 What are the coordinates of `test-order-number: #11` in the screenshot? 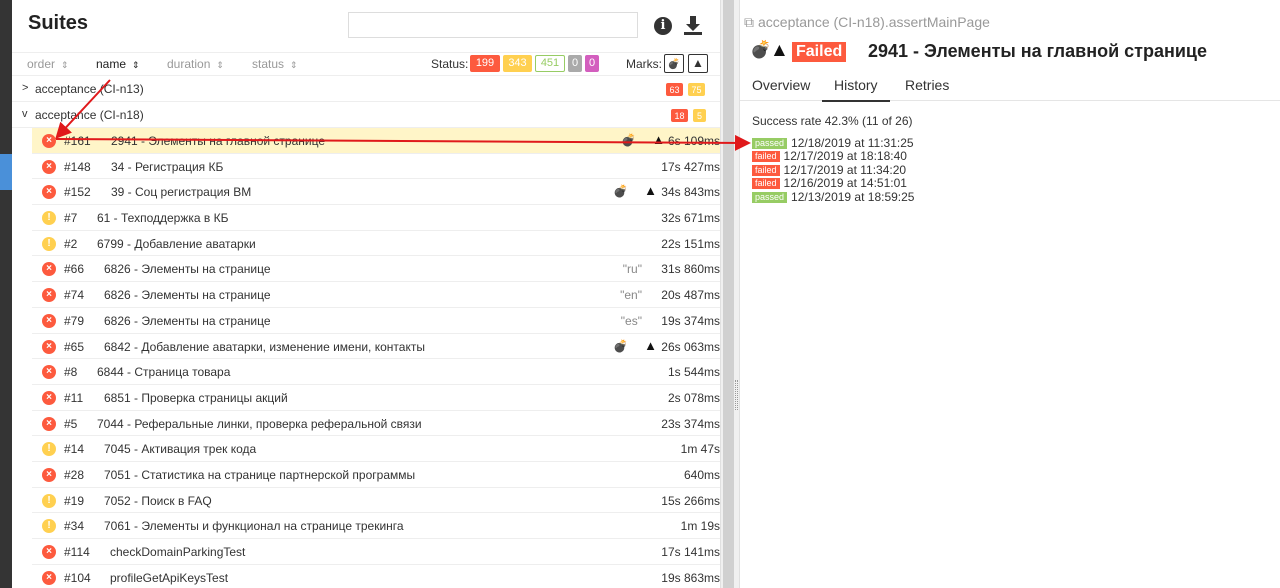 It's located at (74, 397).